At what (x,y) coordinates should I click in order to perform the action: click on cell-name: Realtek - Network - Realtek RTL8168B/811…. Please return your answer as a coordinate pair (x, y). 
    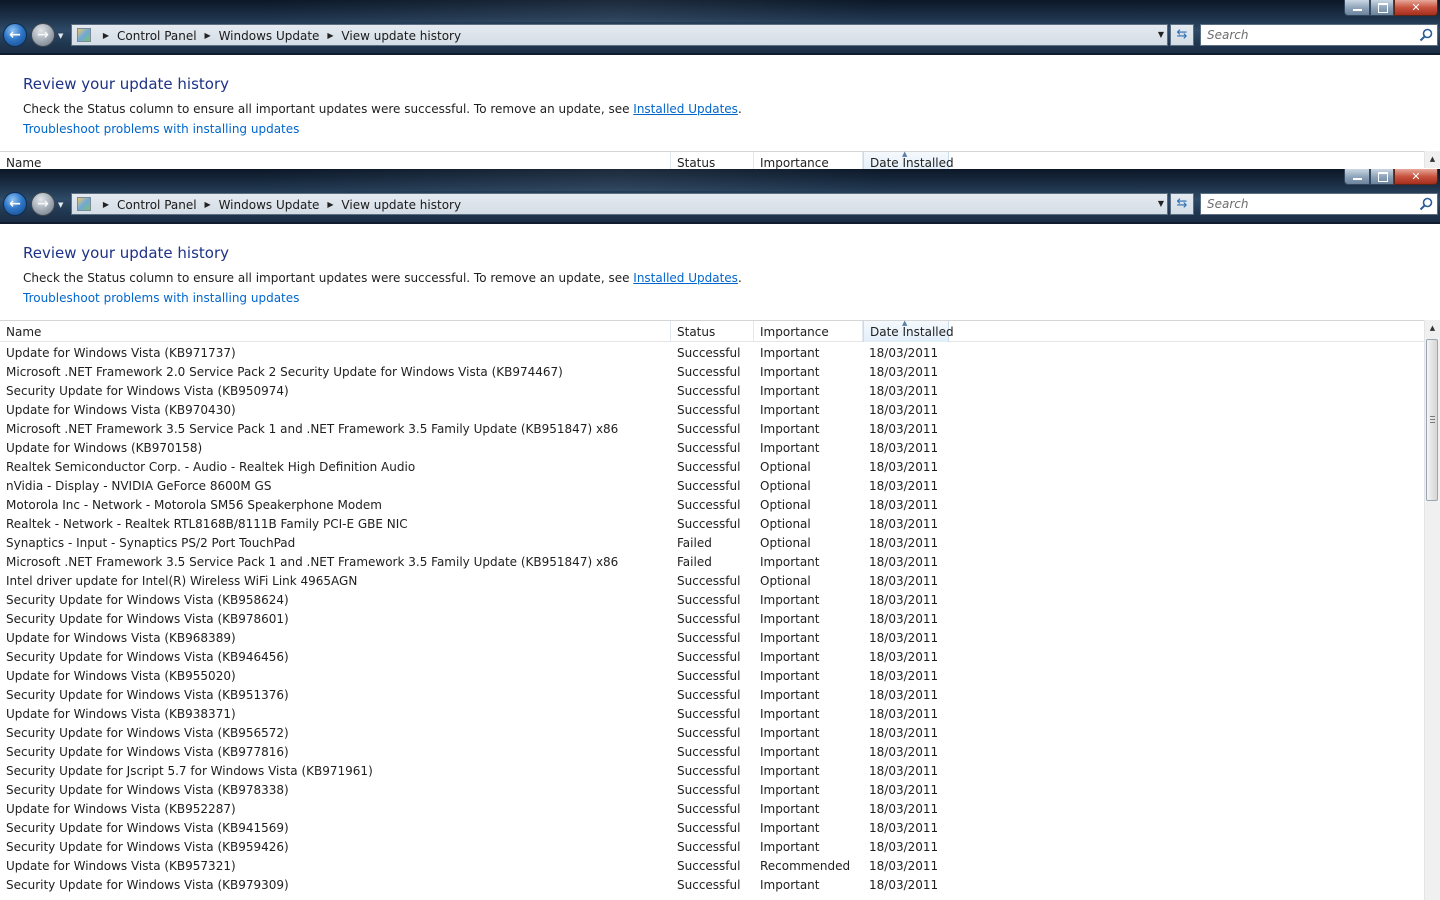
    Looking at the image, I should click on (207, 524).